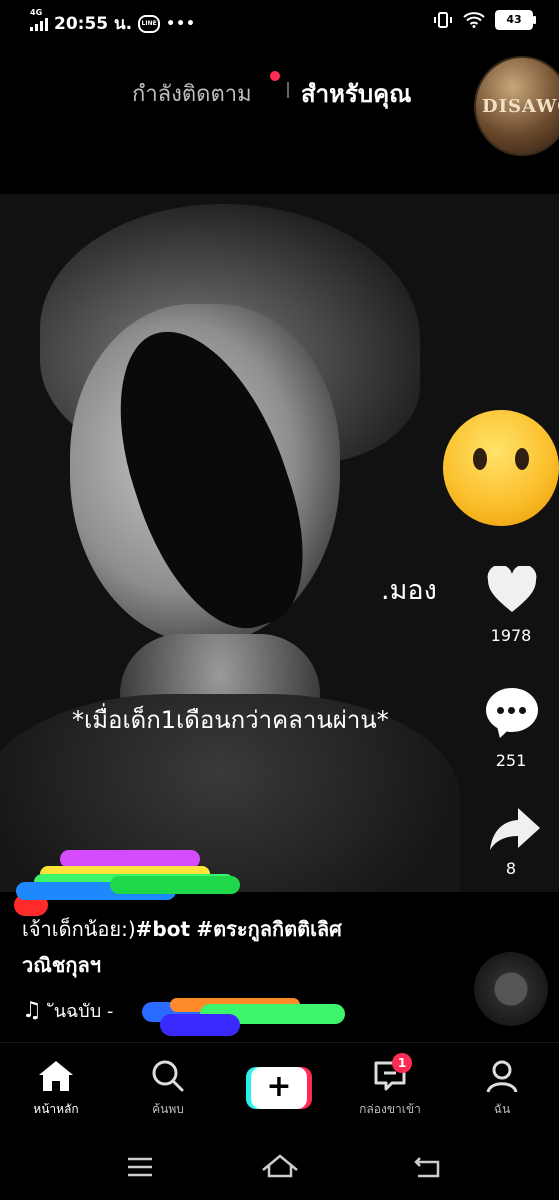 The width and height of the screenshot is (559, 1200). I want to click on tab-following: กำลังติดตาม, so click(192, 93).